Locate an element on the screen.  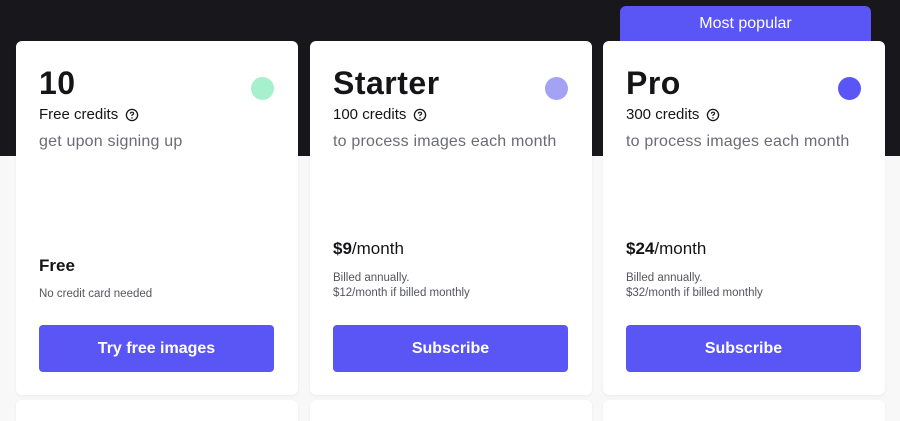
price-amount: $24 is located at coordinates (640, 248).